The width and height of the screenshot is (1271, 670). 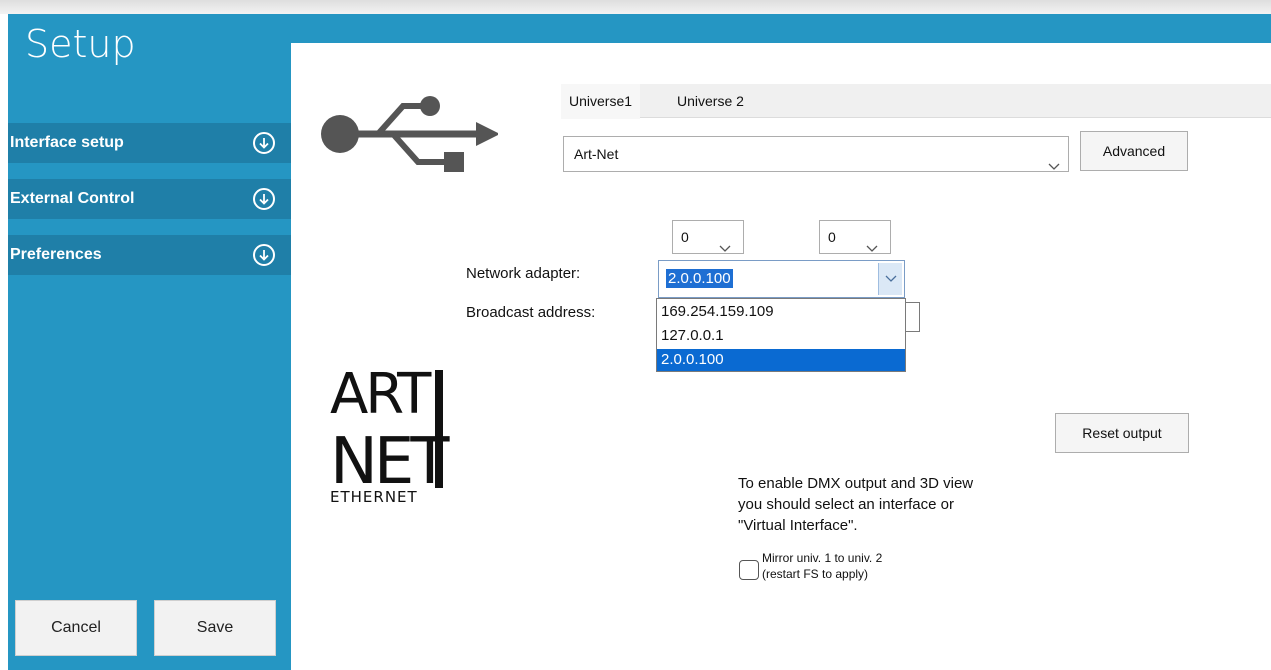 I want to click on interface-select-value: Art-Net, so click(x=596, y=154).